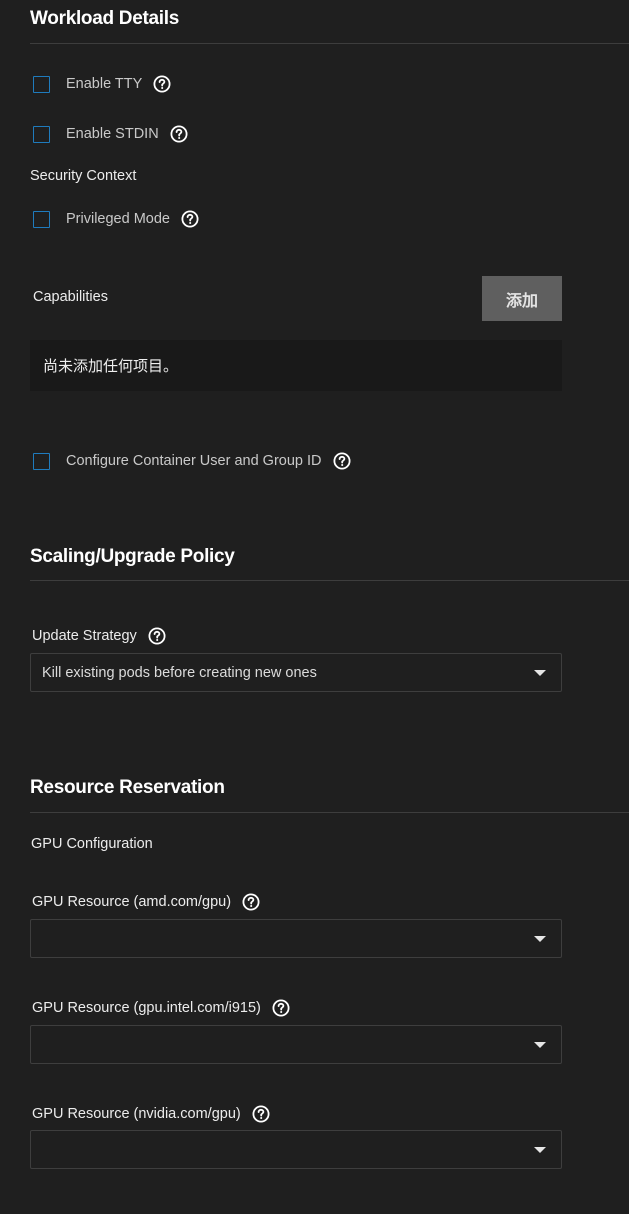  Describe the element at coordinates (296, 365) in the screenshot. I see `capabilities-empty-list: 尚未添加任何项目。` at that location.